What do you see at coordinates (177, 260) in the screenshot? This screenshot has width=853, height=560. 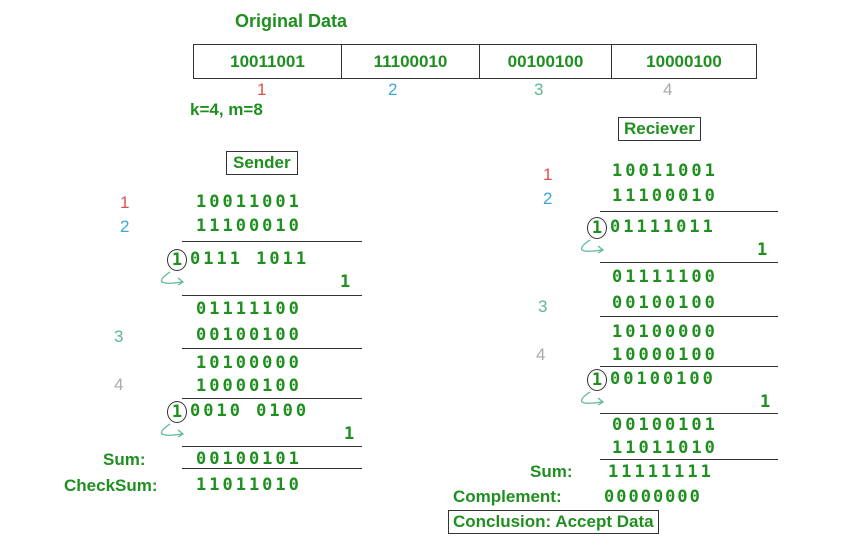 I see `sender-carry-1: 1` at bounding box center [177, 260].